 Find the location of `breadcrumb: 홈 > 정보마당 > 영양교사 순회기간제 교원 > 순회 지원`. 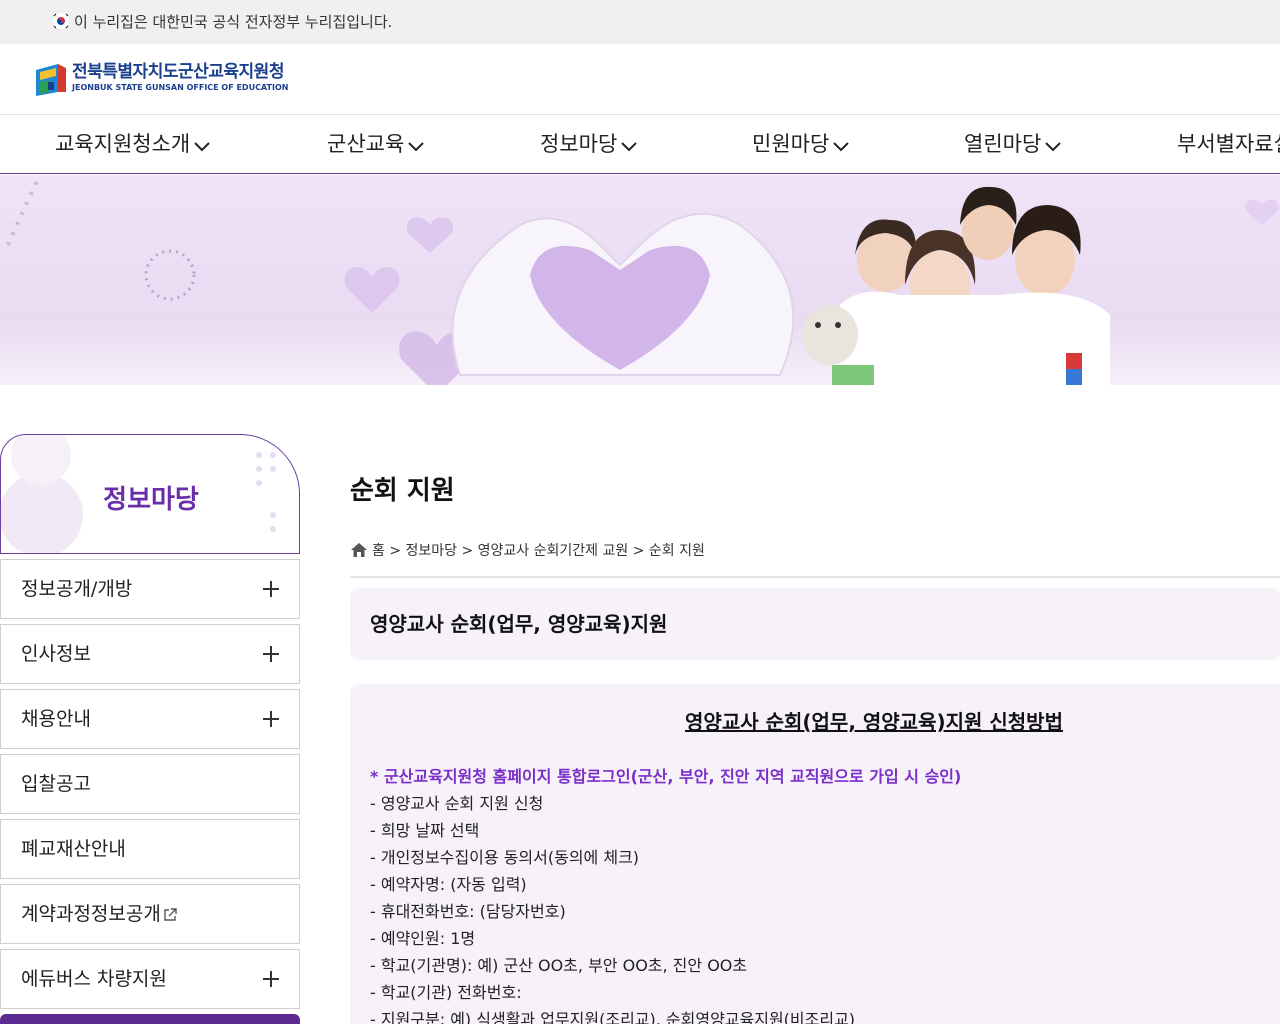

breadcrumb: 홈 > 정보마당 > 영양교사 순회기간제 교원 > 순회 지원 is located at coordinates (527, 551).